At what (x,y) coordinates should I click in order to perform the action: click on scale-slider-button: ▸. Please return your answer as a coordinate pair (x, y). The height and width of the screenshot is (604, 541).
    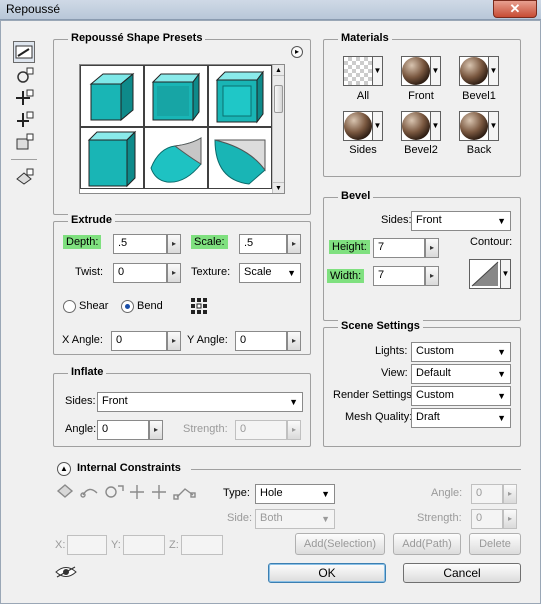
    Looking at the image, I should click on (294, 244).